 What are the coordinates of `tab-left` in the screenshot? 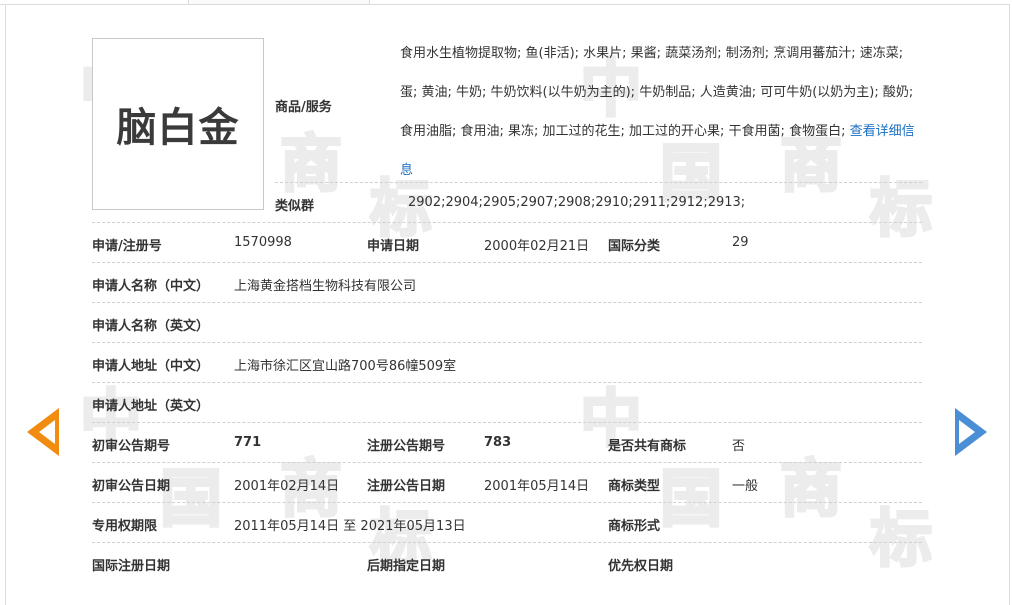 It's located at (94, 2).